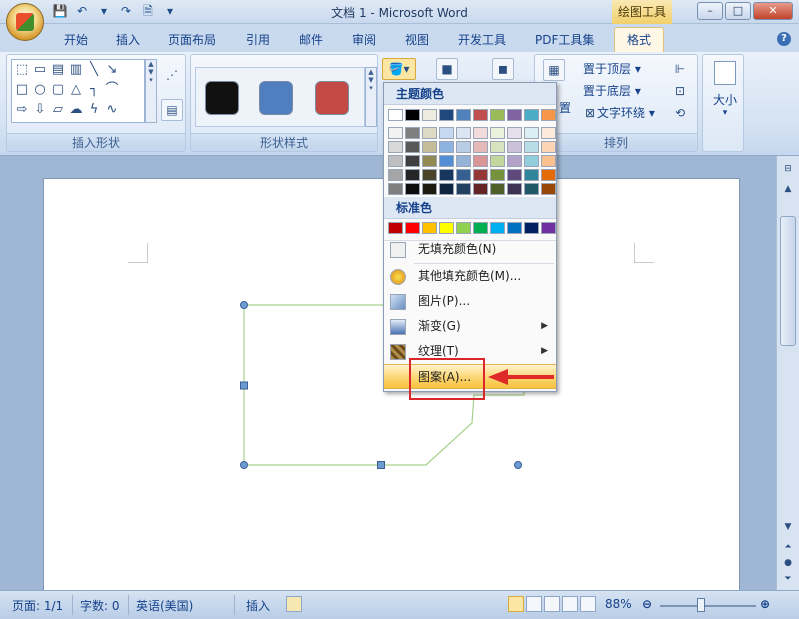  What do you see at coordinates (470, 249) in the screenshot?
I see `no-fill-menu-item: 无填充颜色(N)` at bounding box center [470, 249].